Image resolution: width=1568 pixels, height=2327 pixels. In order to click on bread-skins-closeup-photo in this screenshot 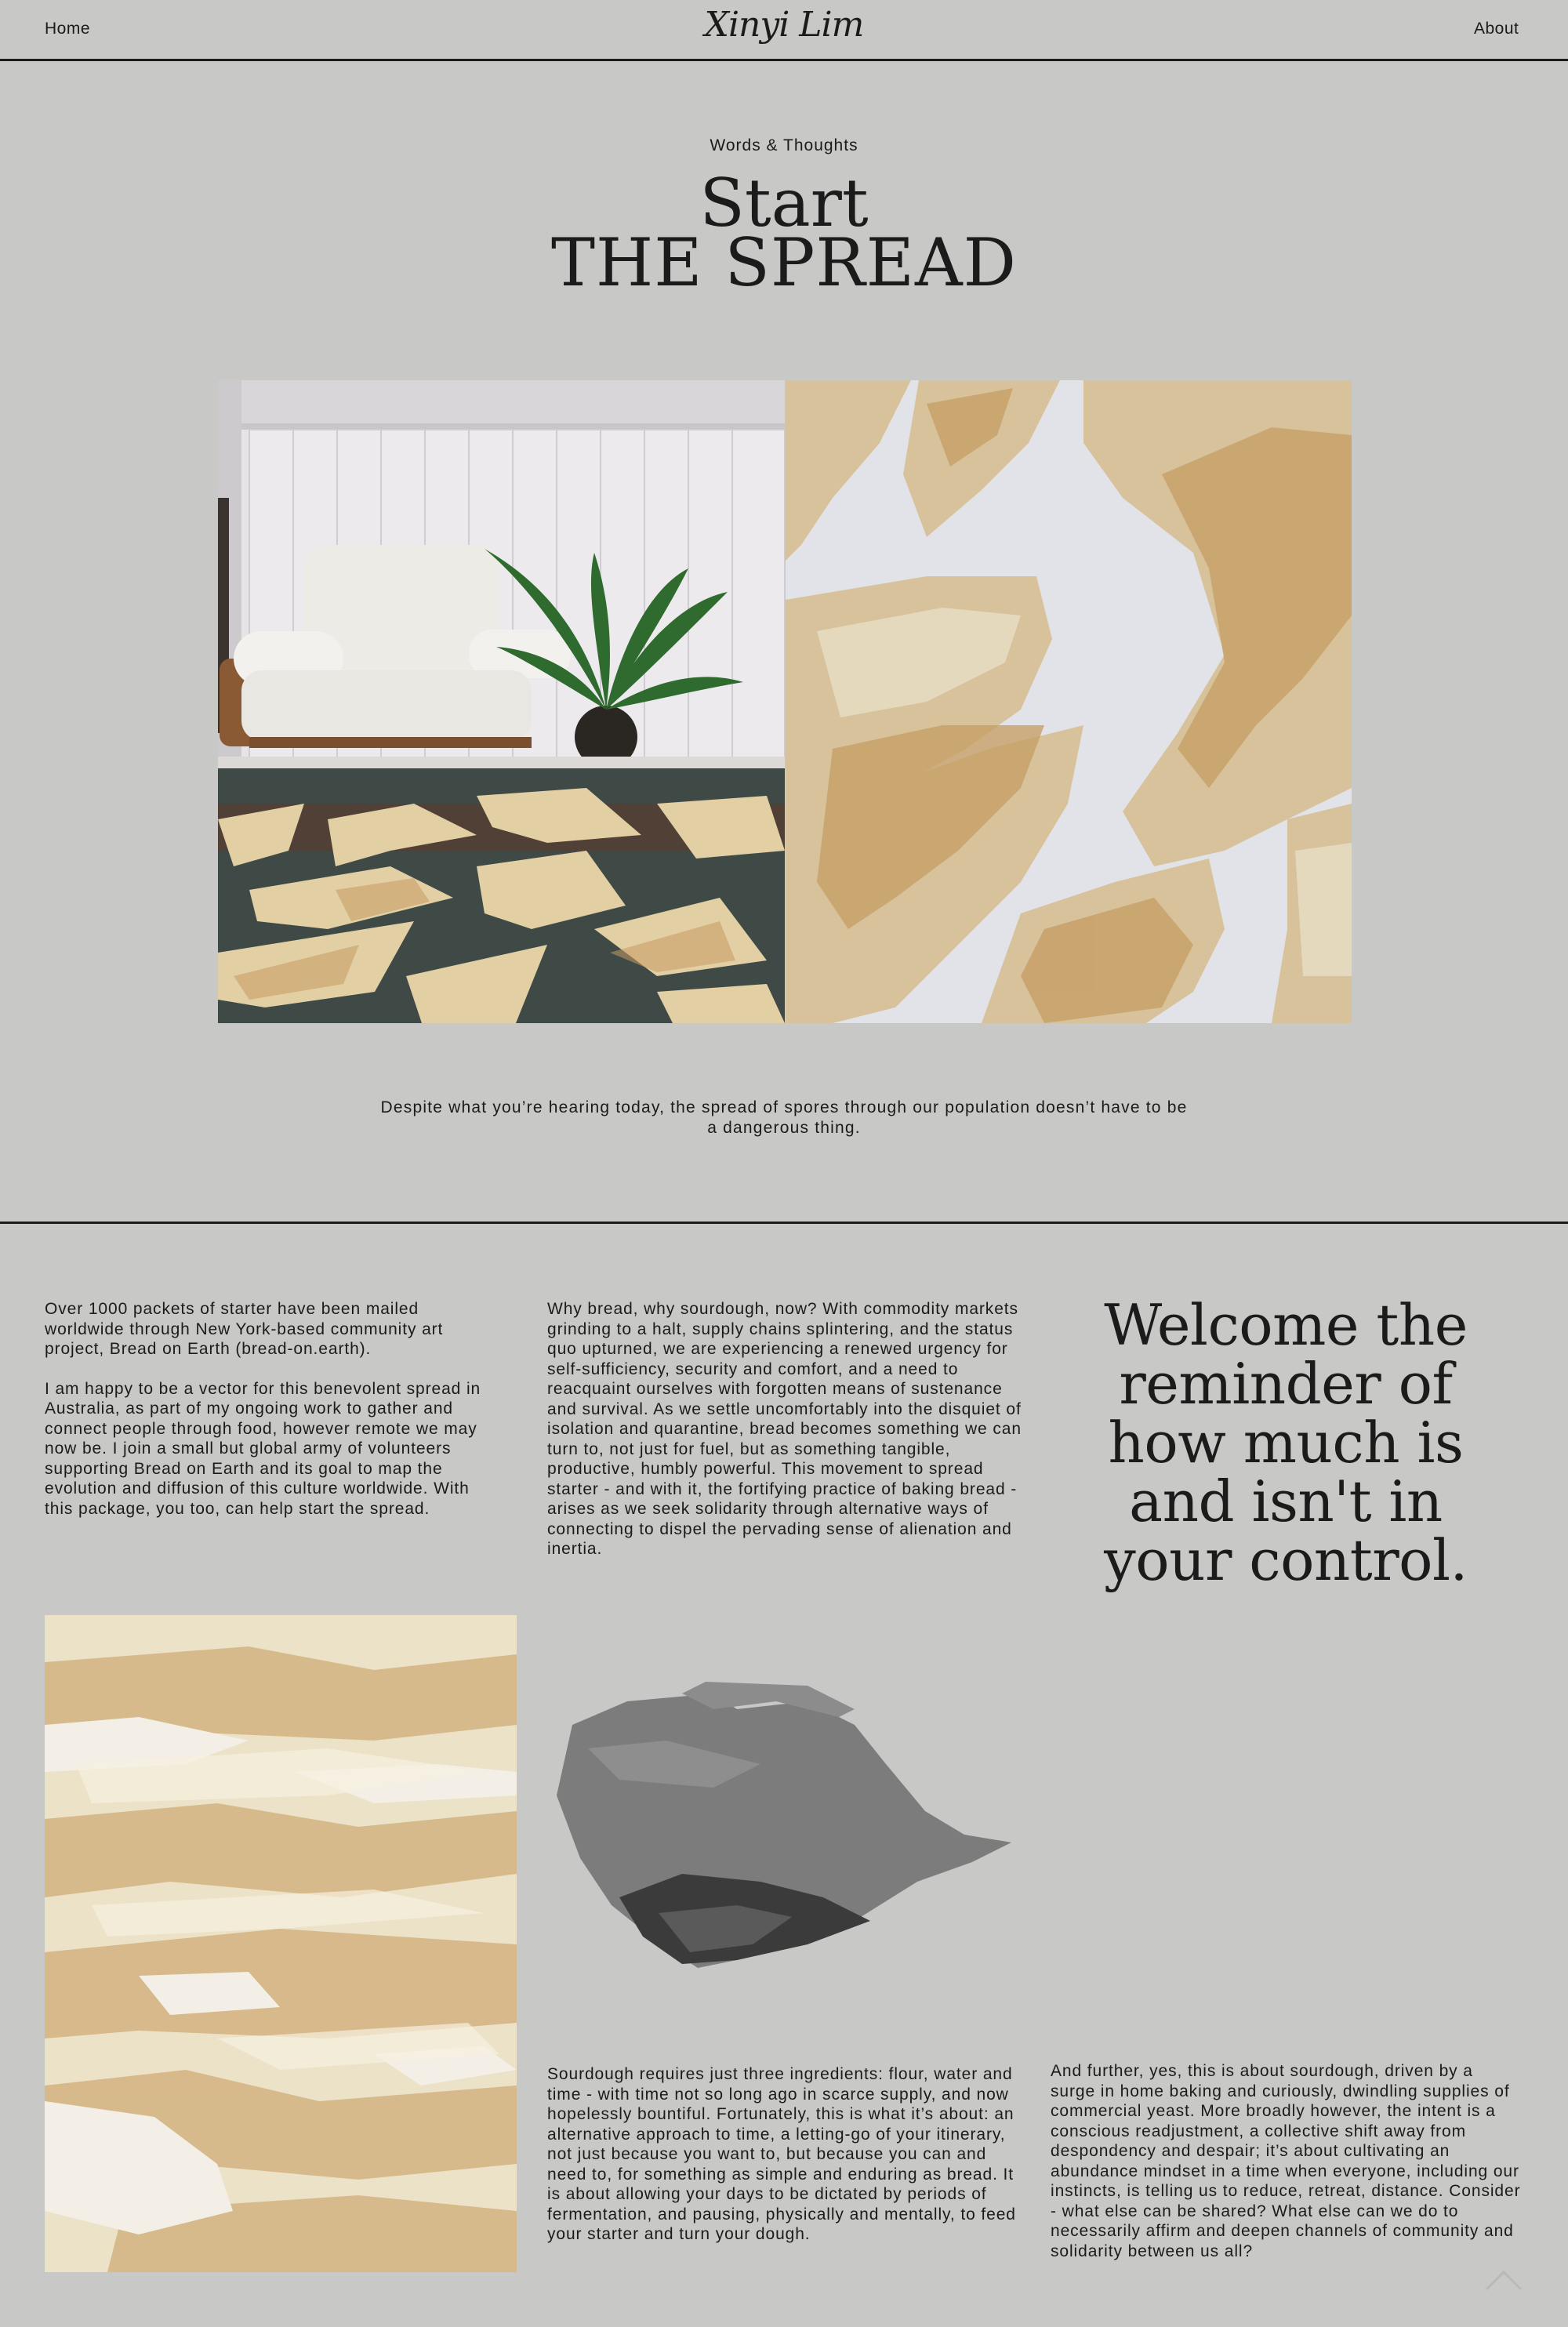, I will do `click(1069, 701)`.